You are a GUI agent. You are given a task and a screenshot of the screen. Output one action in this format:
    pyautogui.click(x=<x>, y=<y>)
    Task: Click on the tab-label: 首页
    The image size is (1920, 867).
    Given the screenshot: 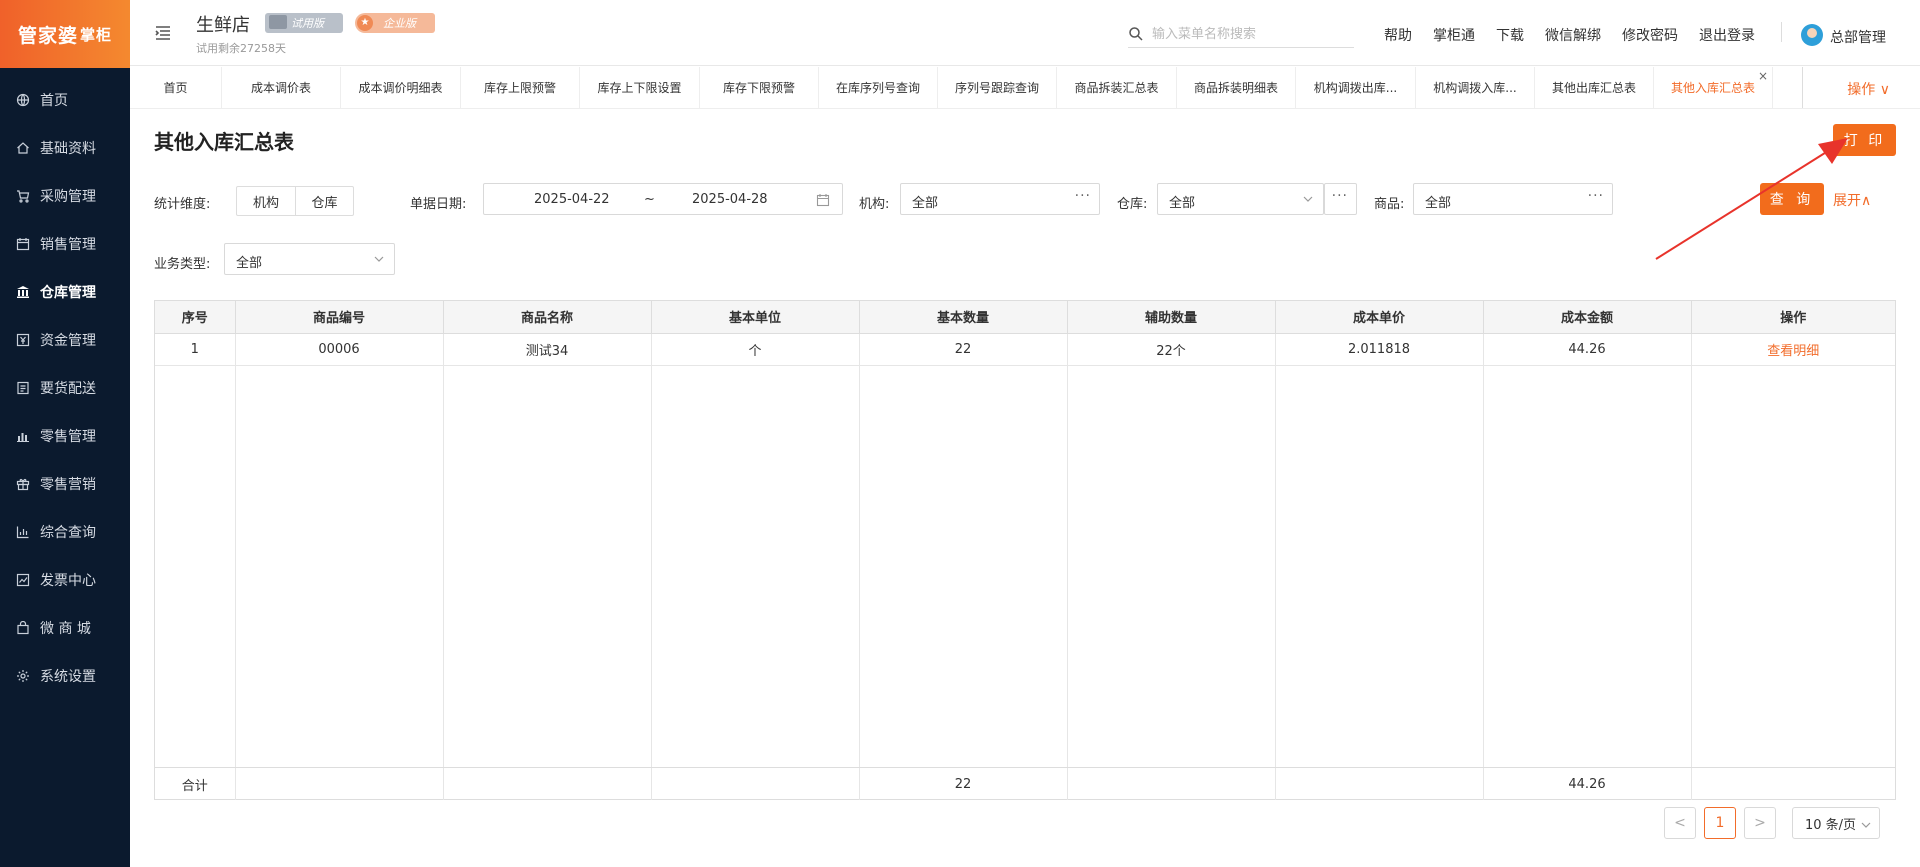 What is the action you would take?
    pyautogui.click(x=175, y=88)
    